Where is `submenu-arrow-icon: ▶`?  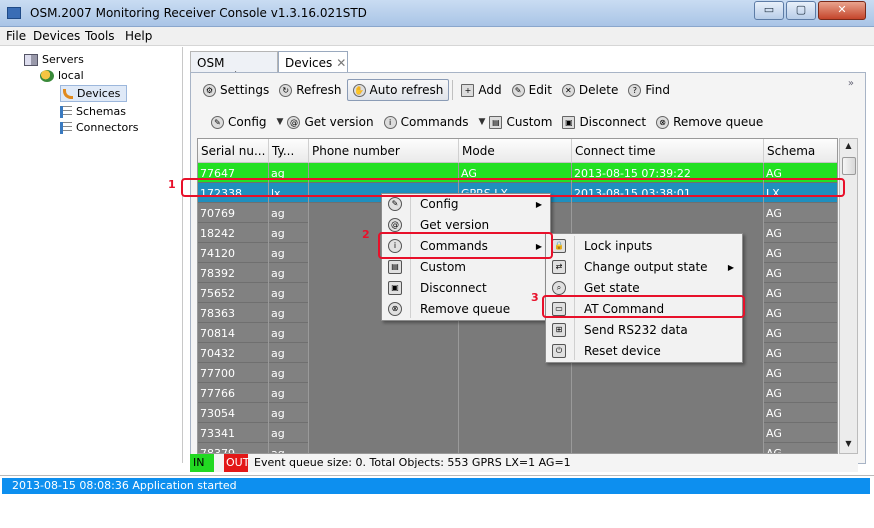 submenu-arrow-icon: ▶ is located at coordinates (730, 267).